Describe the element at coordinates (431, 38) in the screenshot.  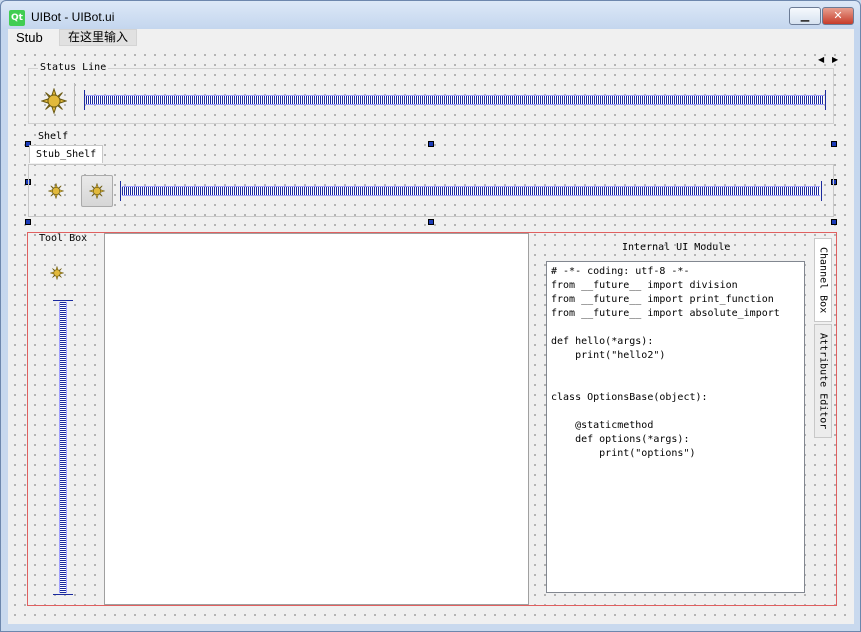
I see `menu-bar: Stub 在这里输入` at that location.